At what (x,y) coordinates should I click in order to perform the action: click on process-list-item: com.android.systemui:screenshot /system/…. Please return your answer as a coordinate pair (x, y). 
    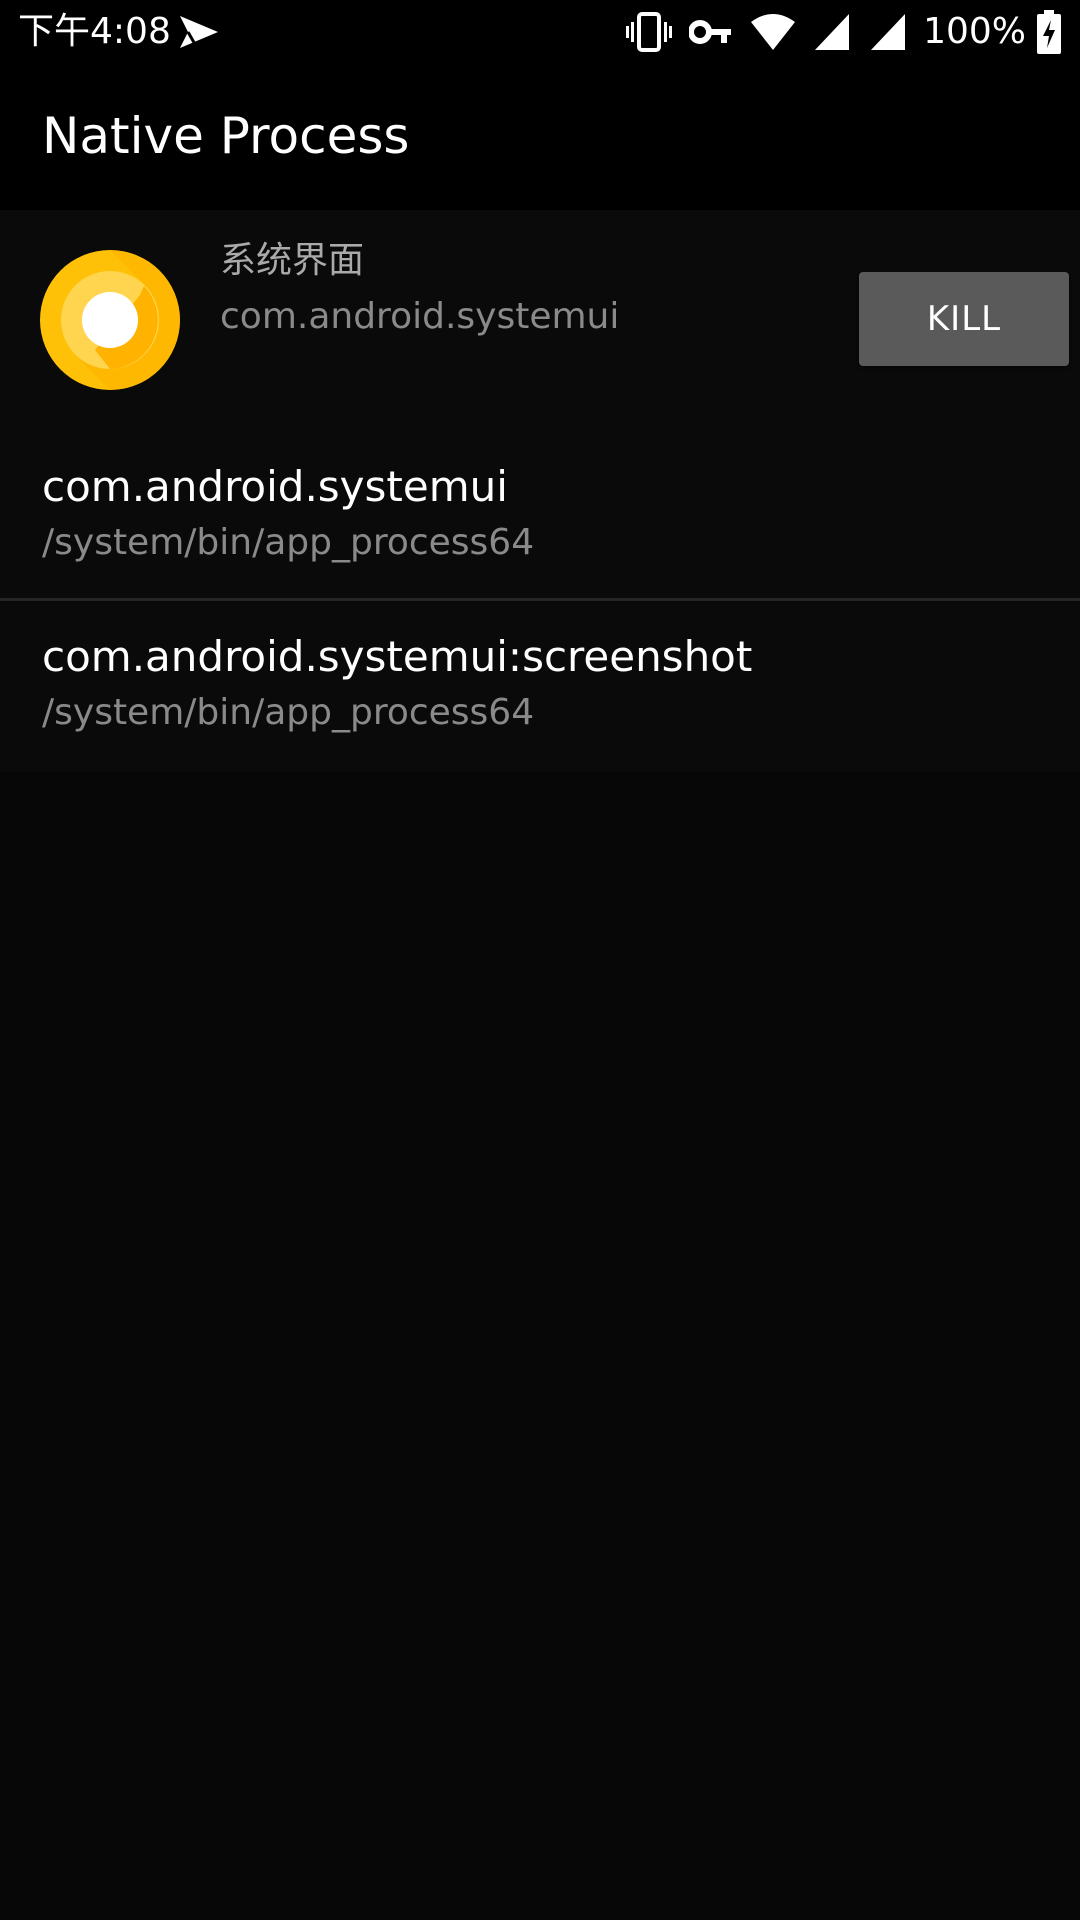
    Looking at the image, I should click on (540, 687).